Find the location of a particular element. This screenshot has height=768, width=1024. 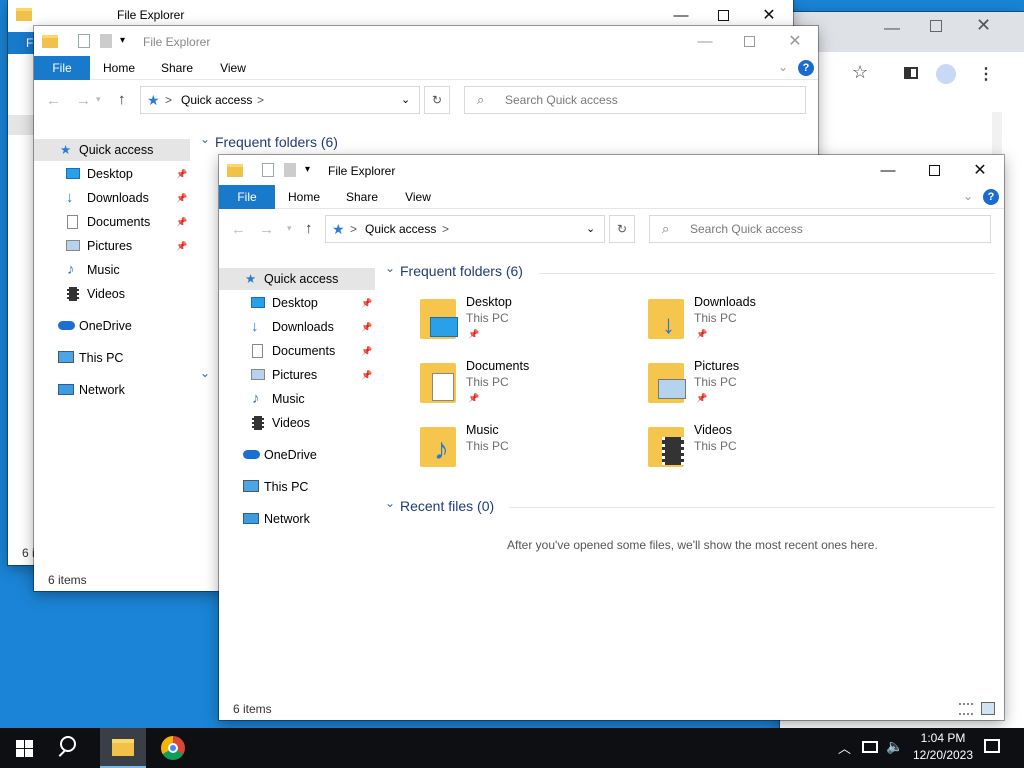

documents-folder-icon is located at coordinates (438, 383).